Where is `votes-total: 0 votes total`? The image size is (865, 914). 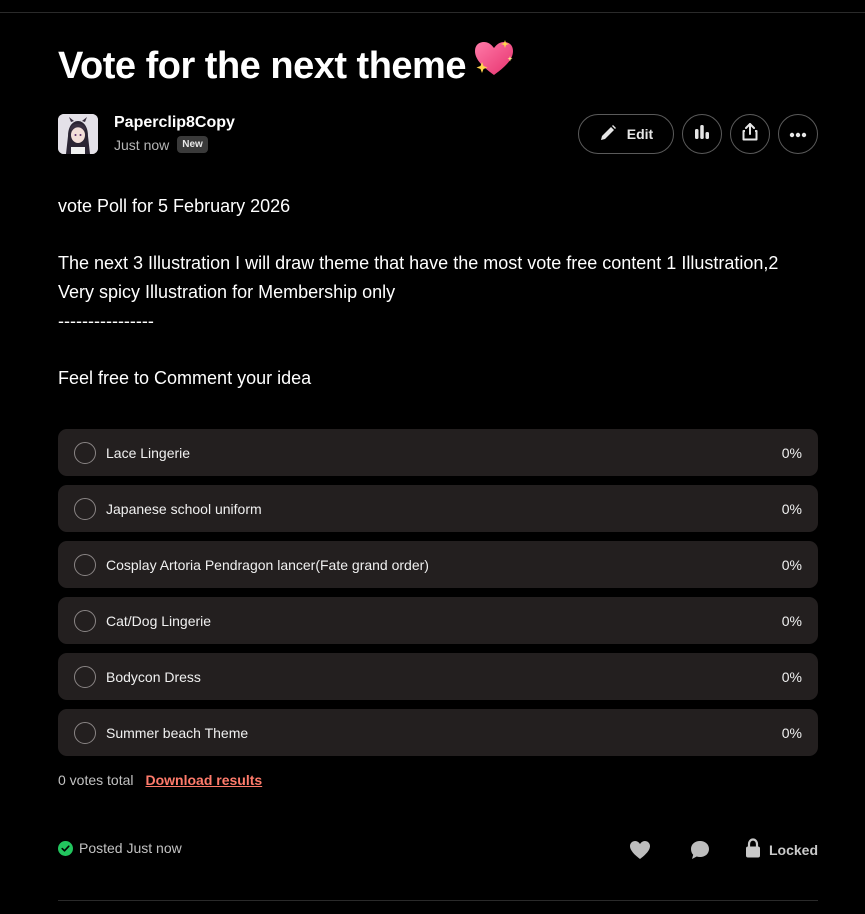
votes-total: 0 votes total is located at coordinates (96, 780).